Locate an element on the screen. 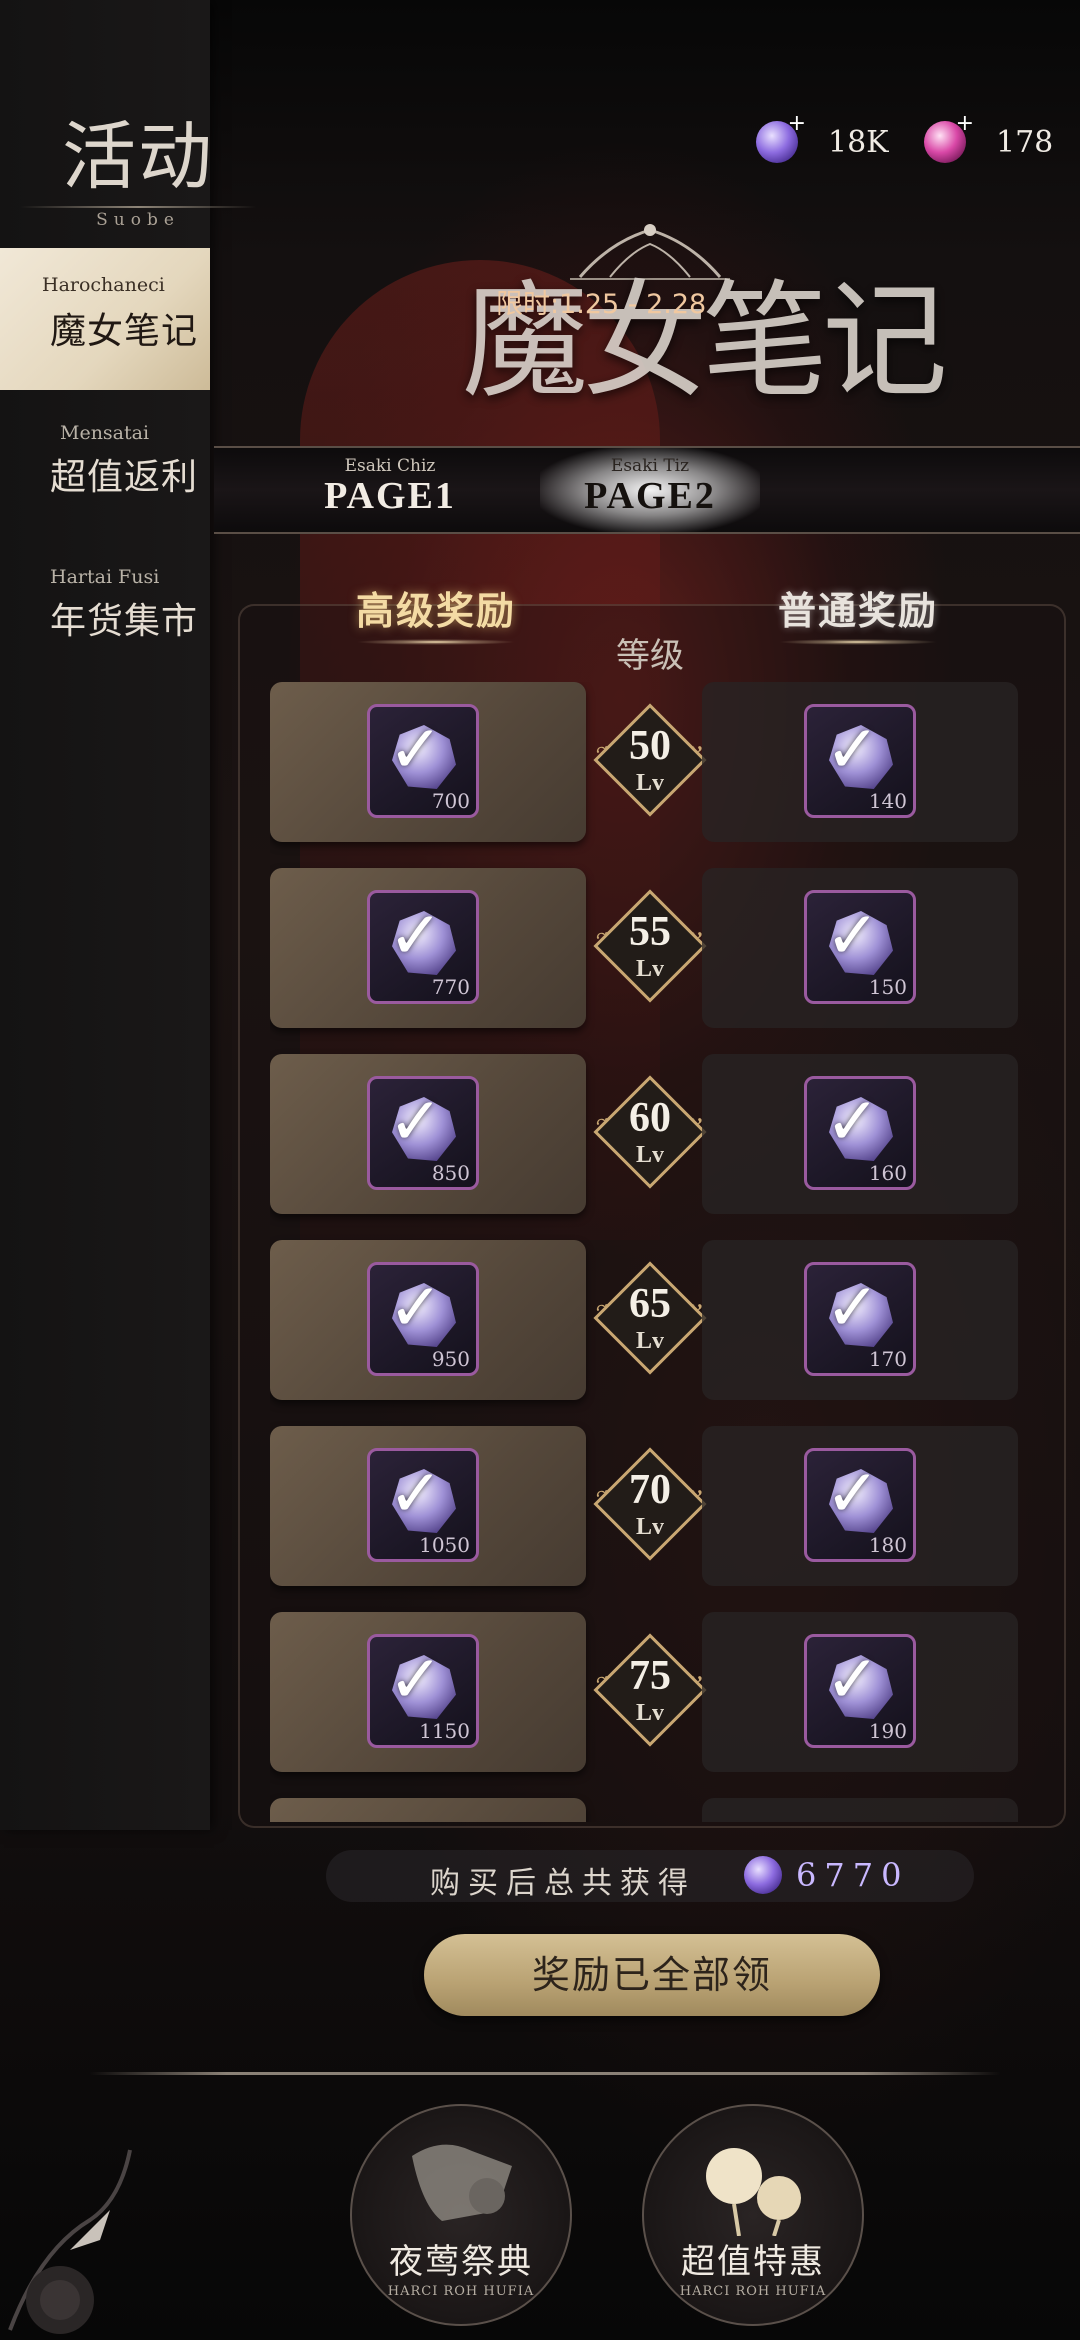 This screenshot has width=1080, height=2340. advanced-reward-card: ✓ 850 is located at coordinates (428, 1134).